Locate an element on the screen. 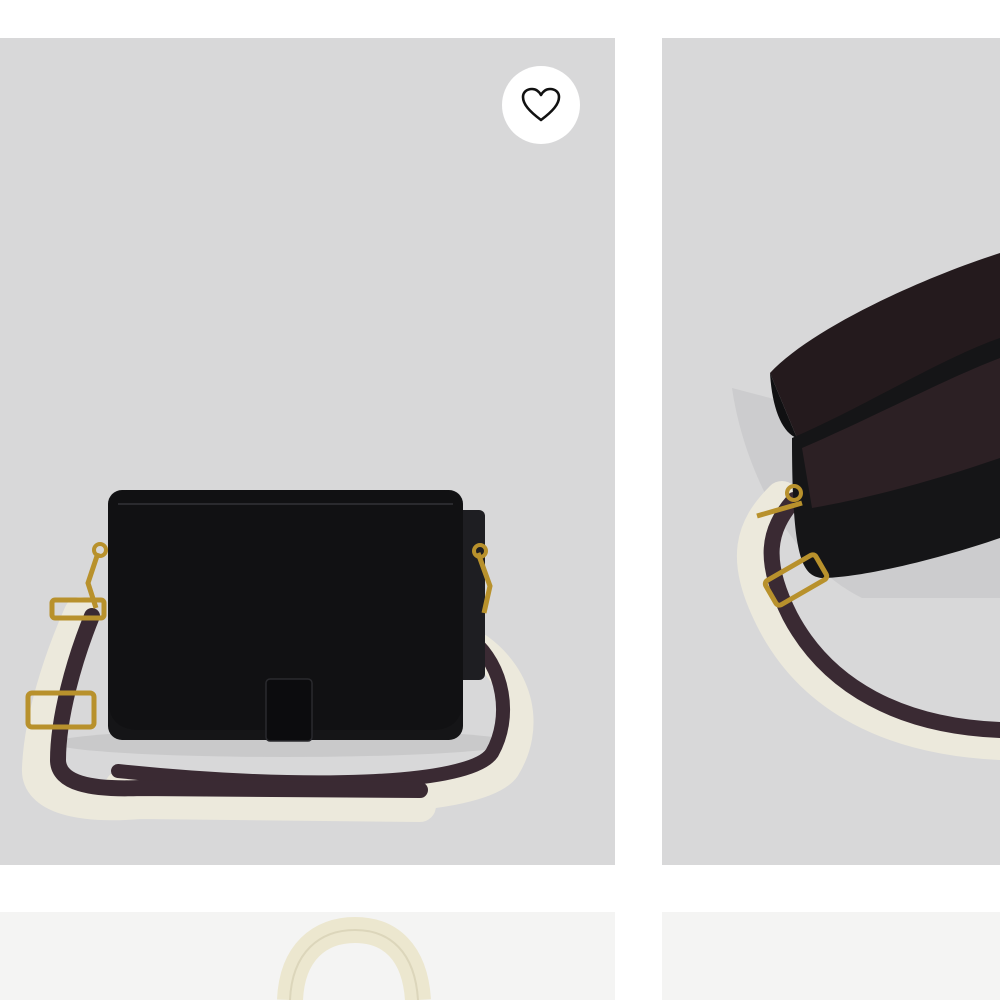 The image size is (1000, 1000). favorite-button is located at coordinates (541, 105).